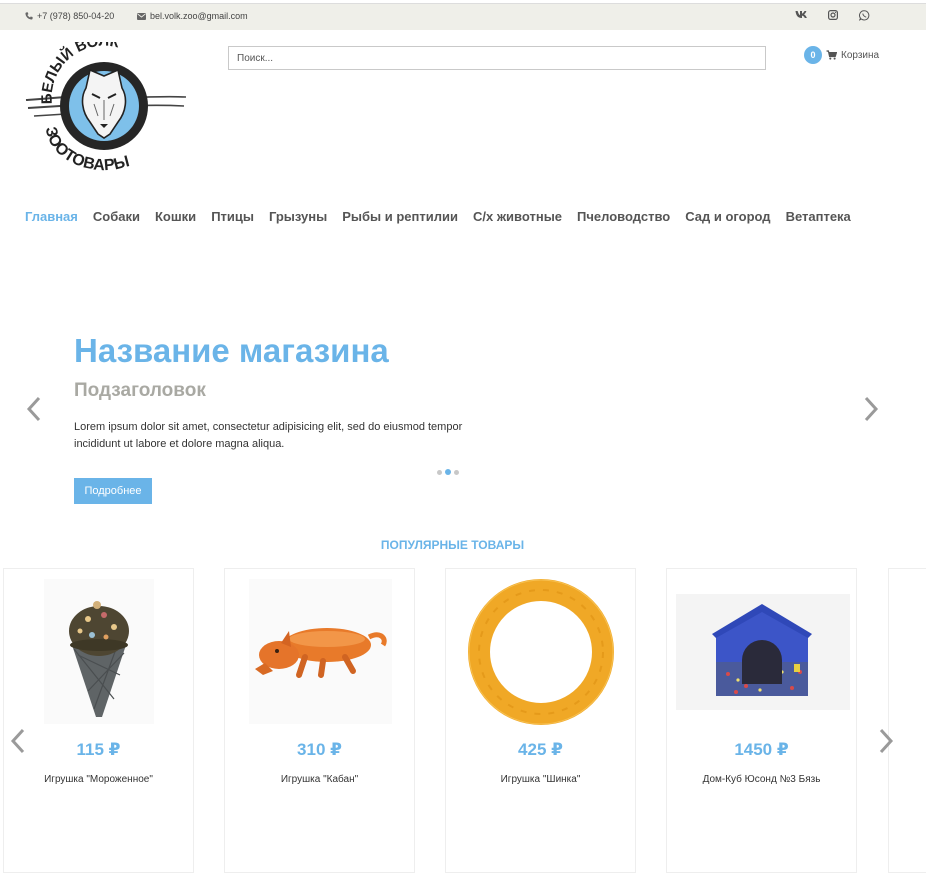 This screenshot has height=885, width=926. I want to click on product-name: Игрушка "Мороженное", so click(98, 779).